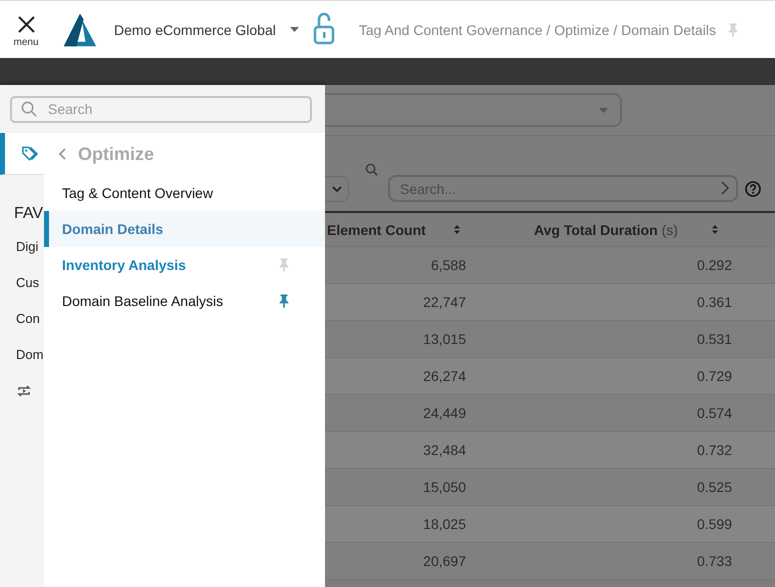 This screenshot has width=775, height=587. Describe the element at coordinates (444, 524) in the screenshot. I see `table-cell: 18,025` at that location.